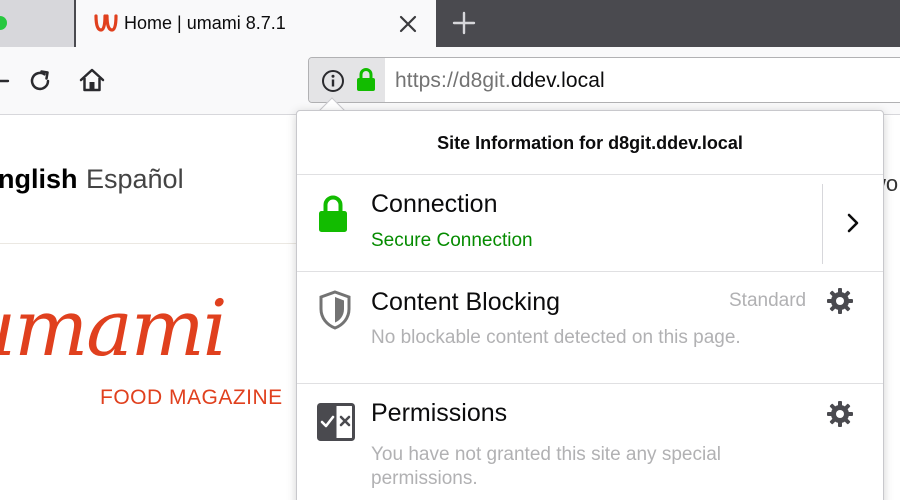  What do you see at coordinates (335, 310) in the screenshot?
I see `shield-icon` at bounding box center [335, 310].